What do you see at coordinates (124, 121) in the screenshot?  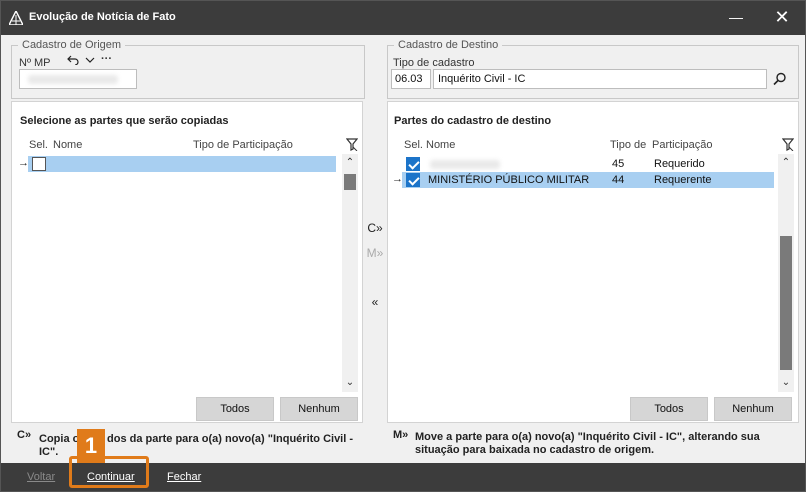 I see `left-panel-title: Selecione as partes que serão copiadas` at bounding box center [124, 121].